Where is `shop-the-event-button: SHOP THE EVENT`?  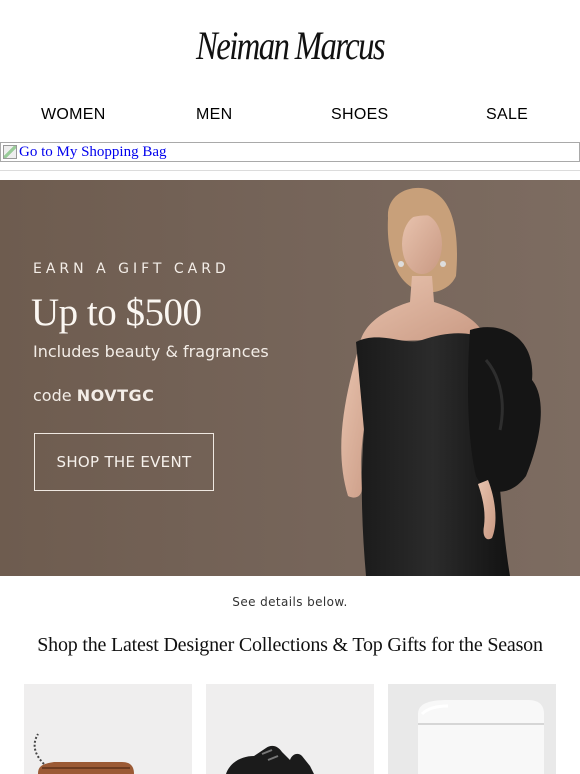 shop-the-event-button: SHOP THE EVENT is located at coordinates (124, 462).